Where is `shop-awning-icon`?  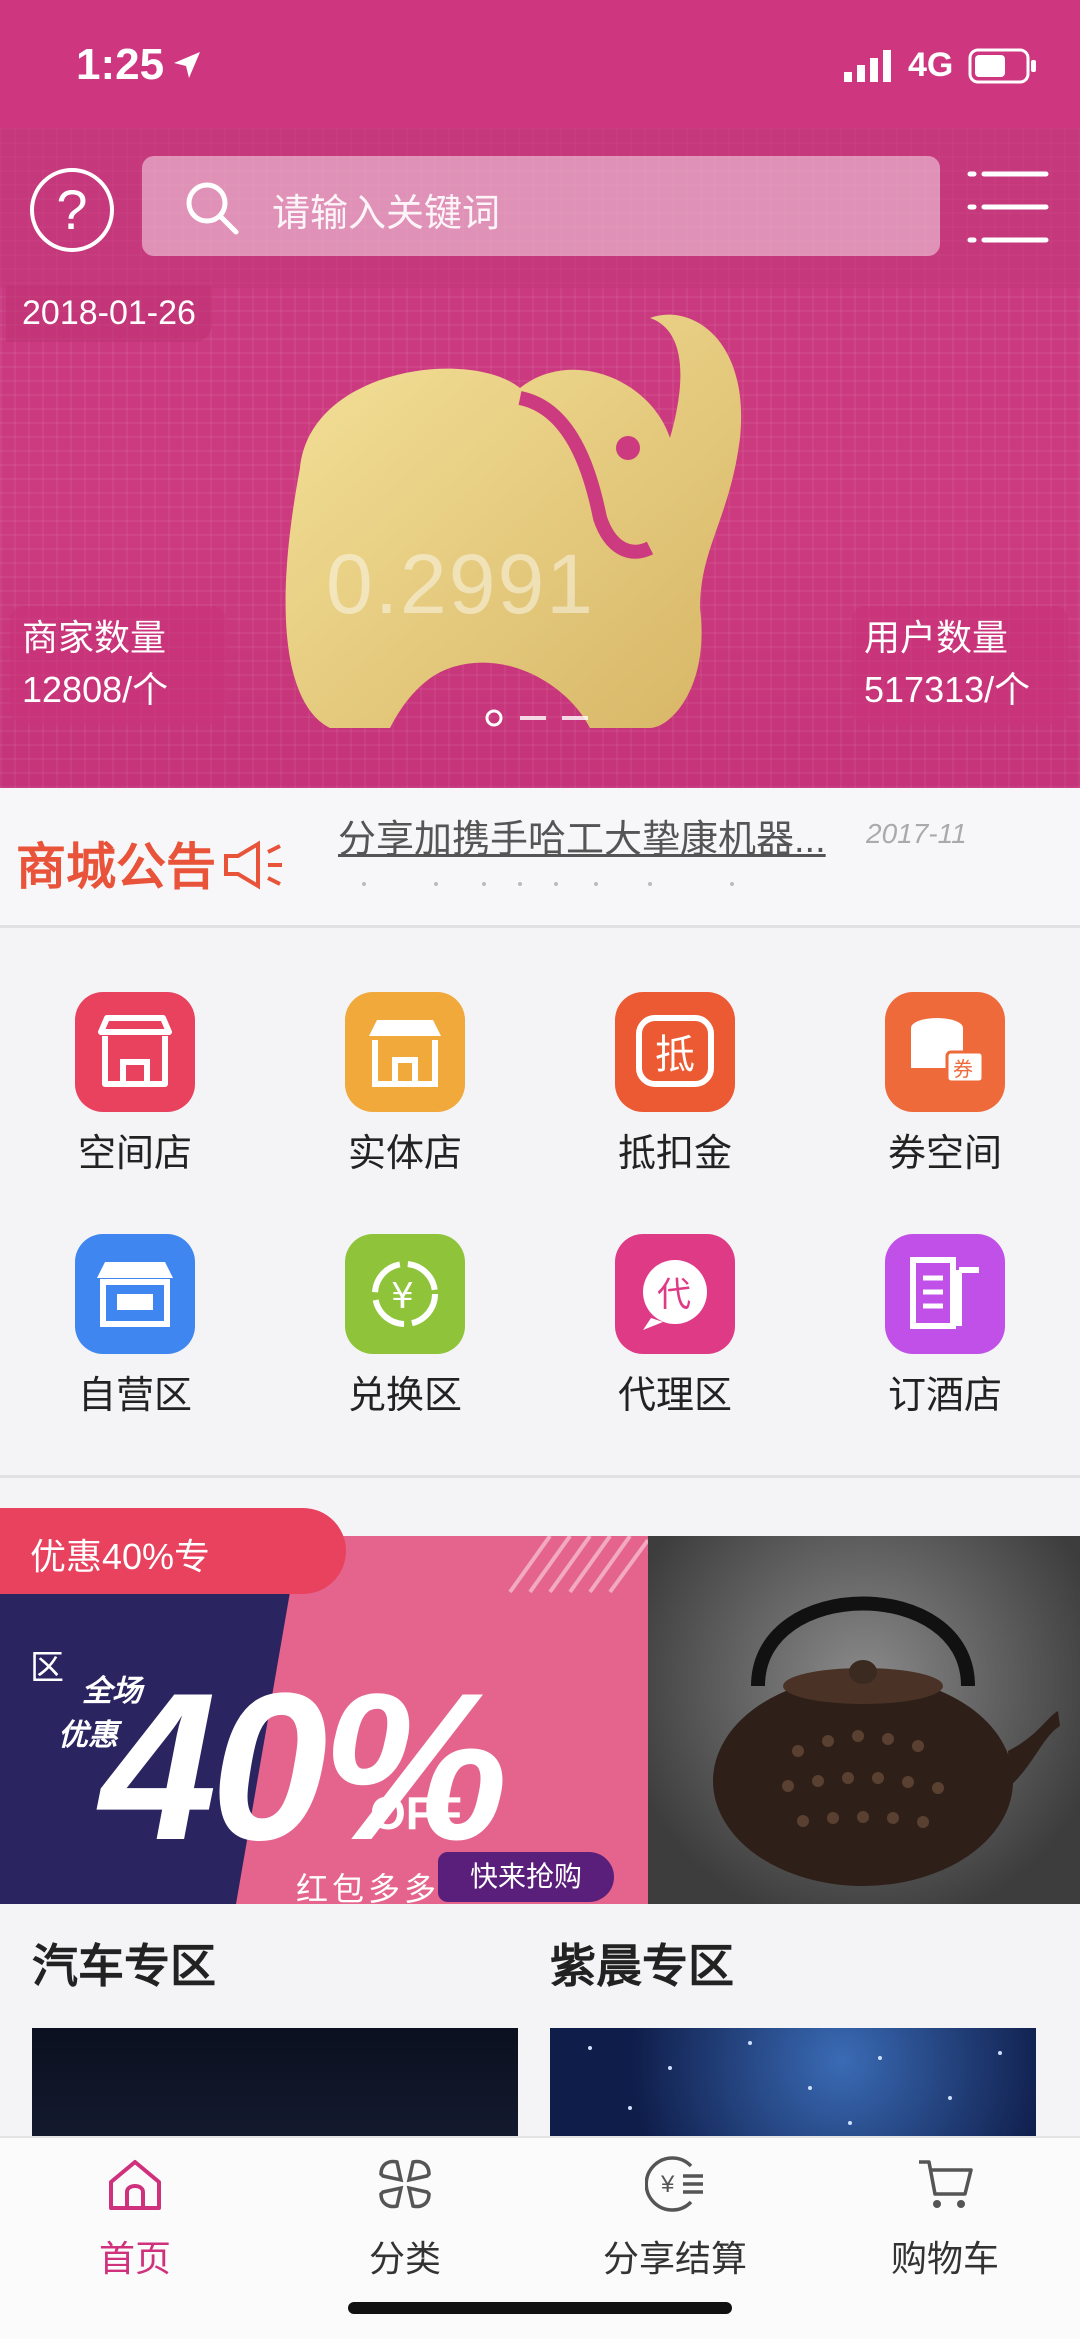 shop-awning-icon is located at coordinates (405, 1052).